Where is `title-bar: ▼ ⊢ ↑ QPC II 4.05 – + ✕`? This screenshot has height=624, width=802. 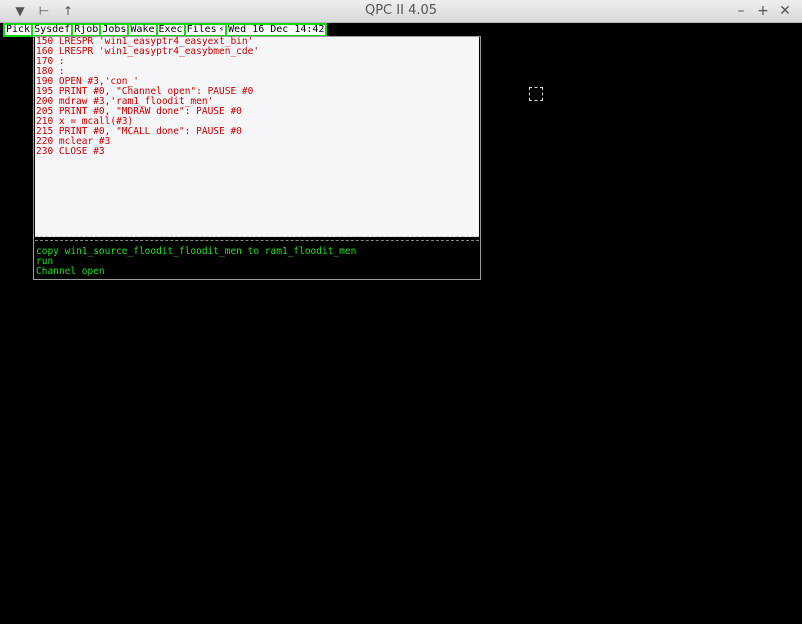 title-bar: ▼ ⊢ ↑ QPC II 4.05 – + ✕ is located at coordinates (401, 11).